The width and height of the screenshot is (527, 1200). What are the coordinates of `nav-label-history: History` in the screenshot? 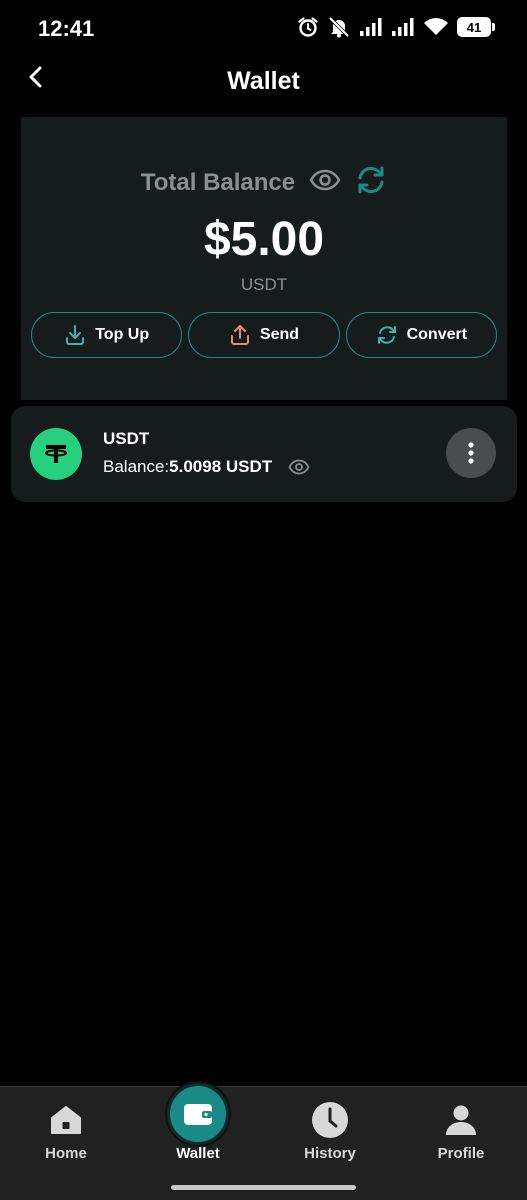 It's located at (330, 1153).